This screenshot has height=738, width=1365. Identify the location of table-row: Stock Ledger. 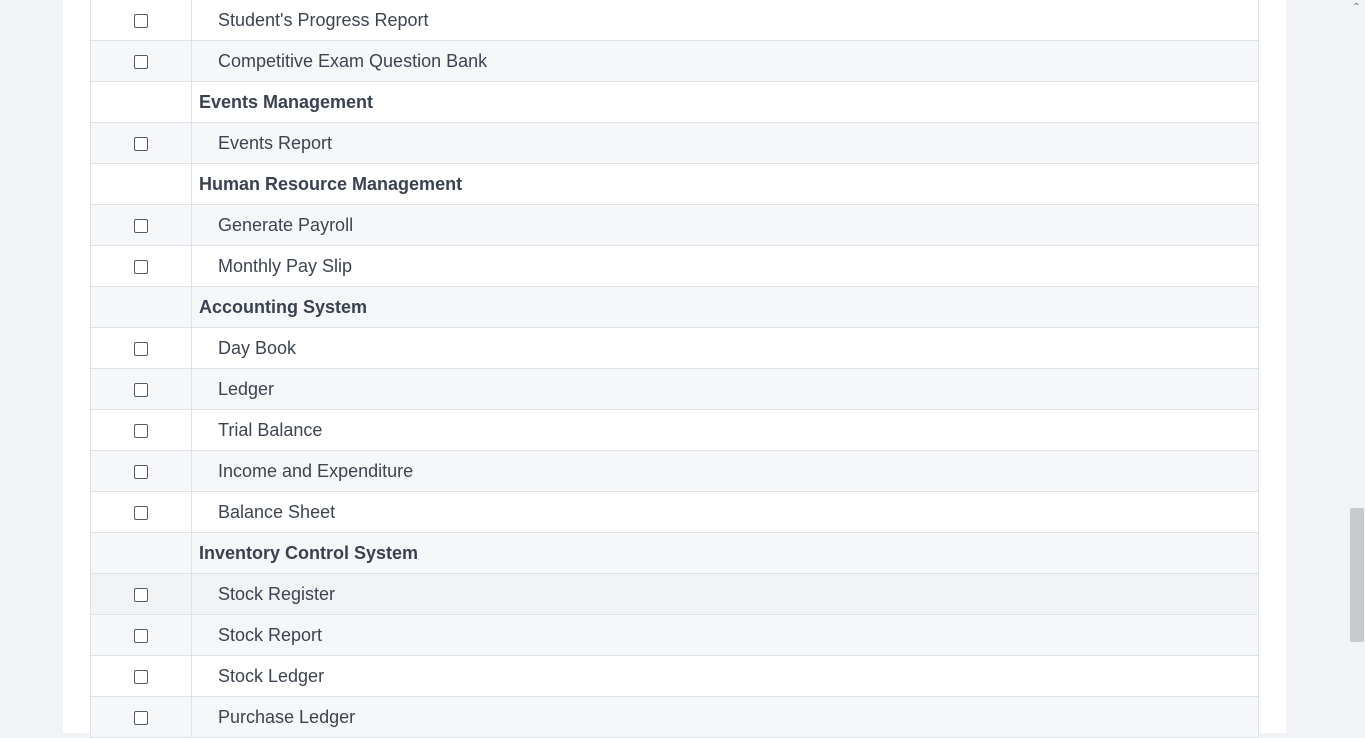
(674, 676).